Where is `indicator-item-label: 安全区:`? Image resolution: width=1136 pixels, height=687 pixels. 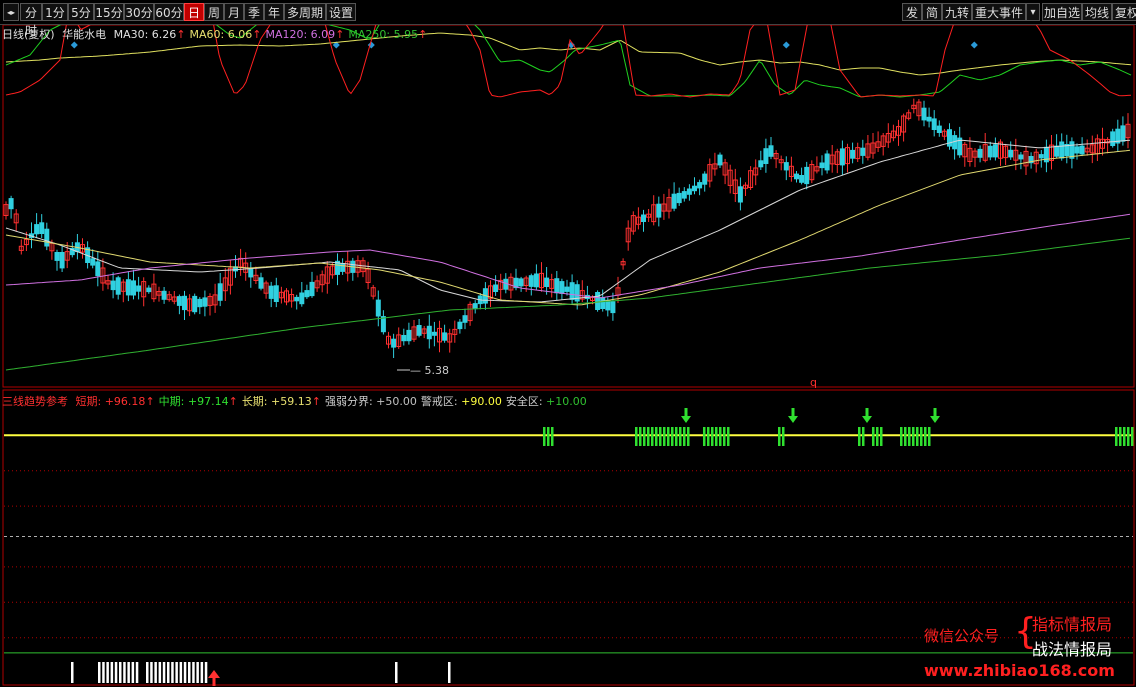
indicator-item-label: 安全区: is located at coordinates (524, 401).